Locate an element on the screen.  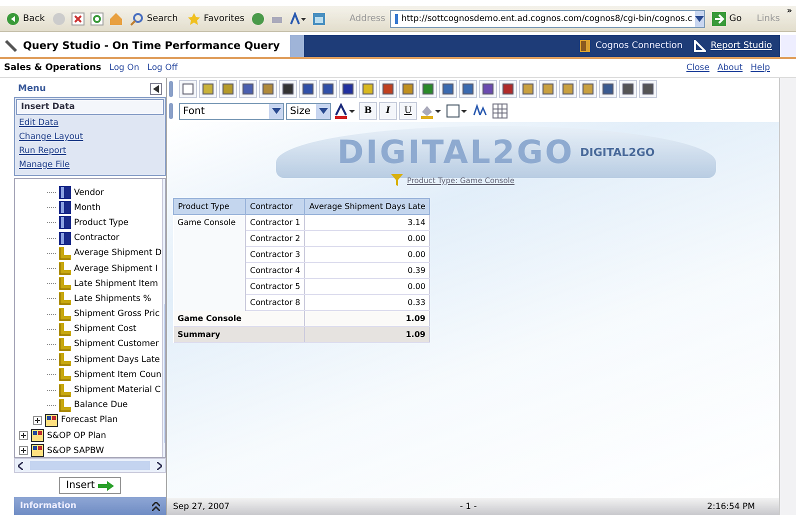
more-chevron: » is located at coordinates (789, 10).